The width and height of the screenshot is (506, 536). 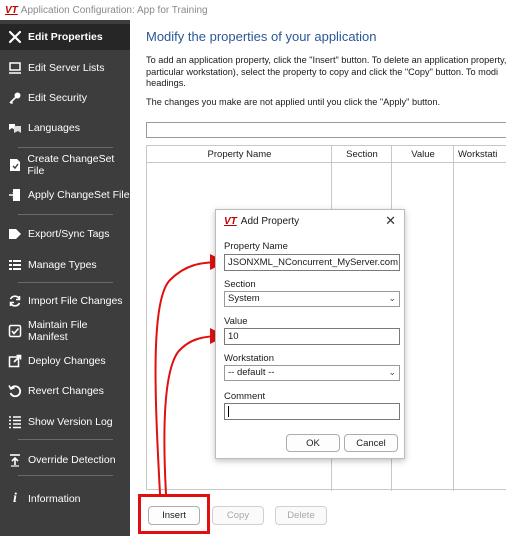 I want to click on sidebar-item-label: Override Detection, so click(x=72, y=460).